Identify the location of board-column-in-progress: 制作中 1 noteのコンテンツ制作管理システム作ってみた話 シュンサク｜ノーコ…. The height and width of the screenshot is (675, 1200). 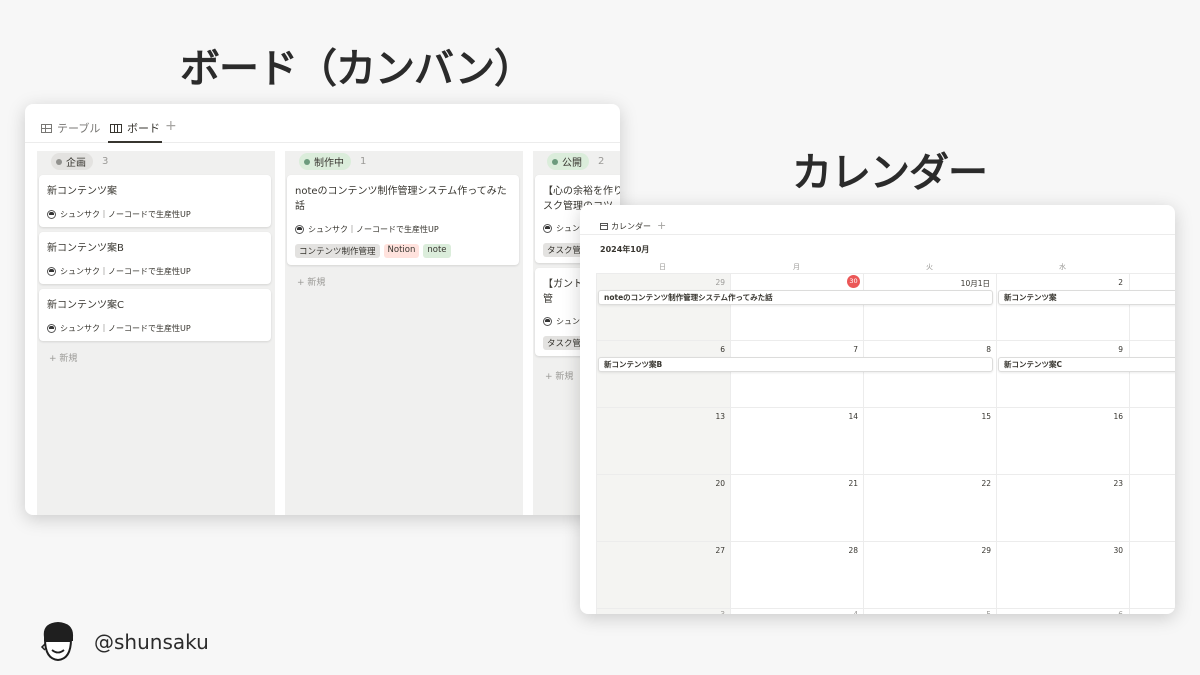
(404, 333).